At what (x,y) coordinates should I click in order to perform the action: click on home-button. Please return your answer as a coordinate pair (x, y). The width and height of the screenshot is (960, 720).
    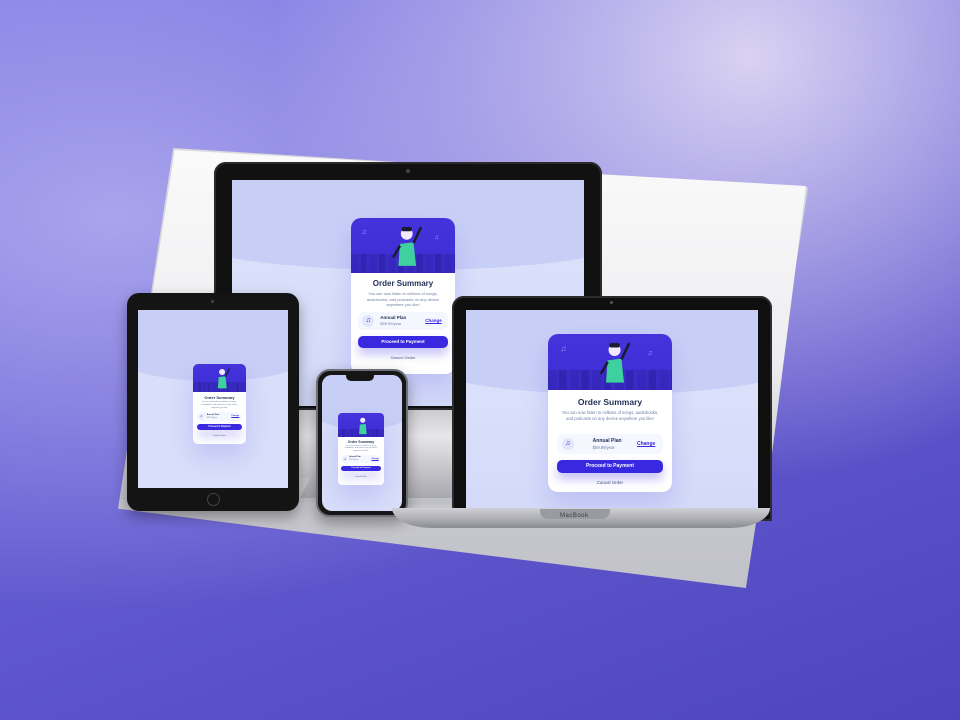
    Looking at the image, I should click on (213, 499).